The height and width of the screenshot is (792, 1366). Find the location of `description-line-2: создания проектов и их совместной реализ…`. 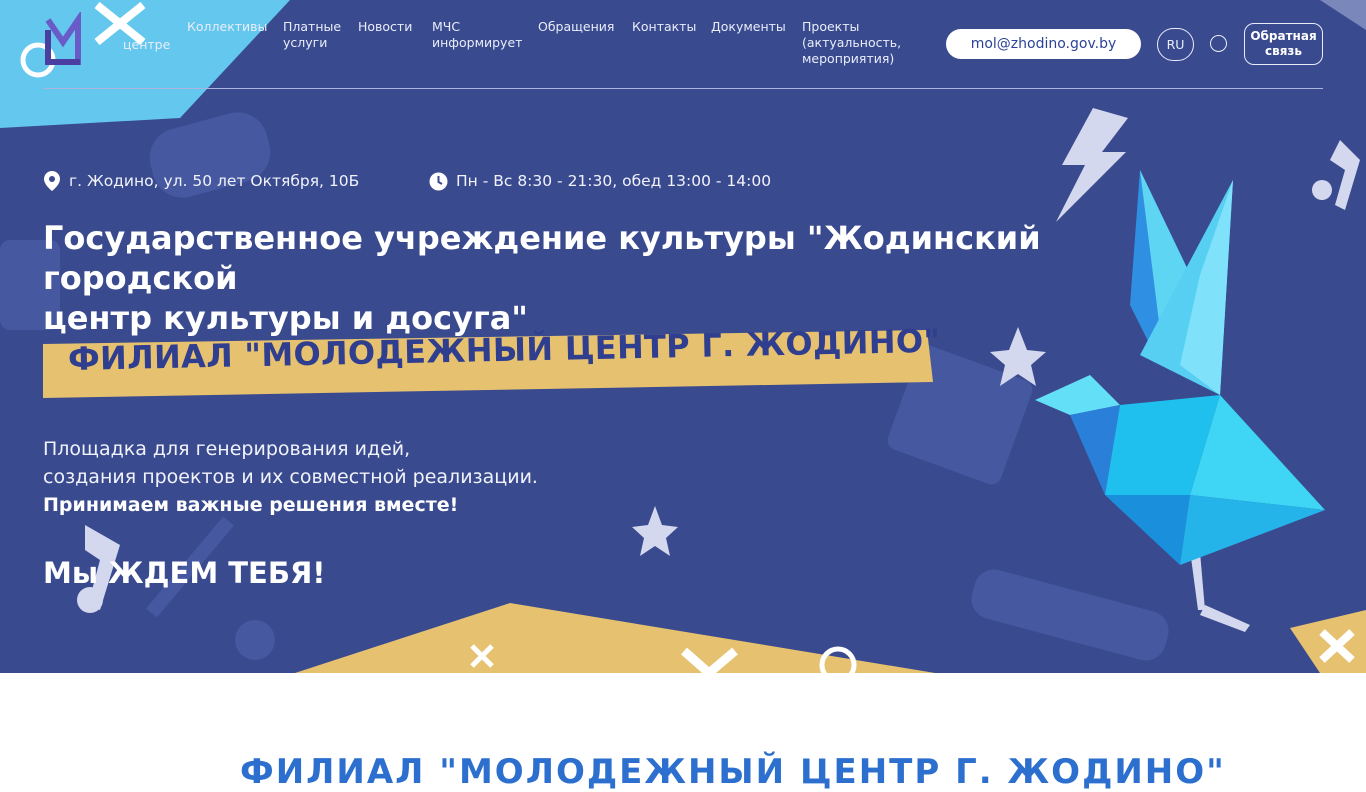

description-line-2: создания проектов и их совместной реализ… is located at coordinates (290, 477).